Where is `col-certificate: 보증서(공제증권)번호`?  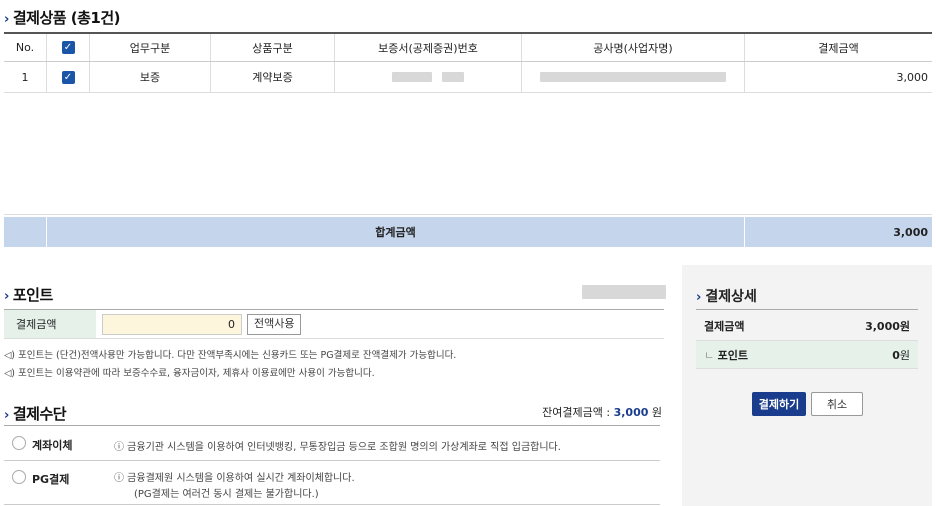 col-certificate: 보증서(공제증권)번호 is located at coordinates (428, 47).